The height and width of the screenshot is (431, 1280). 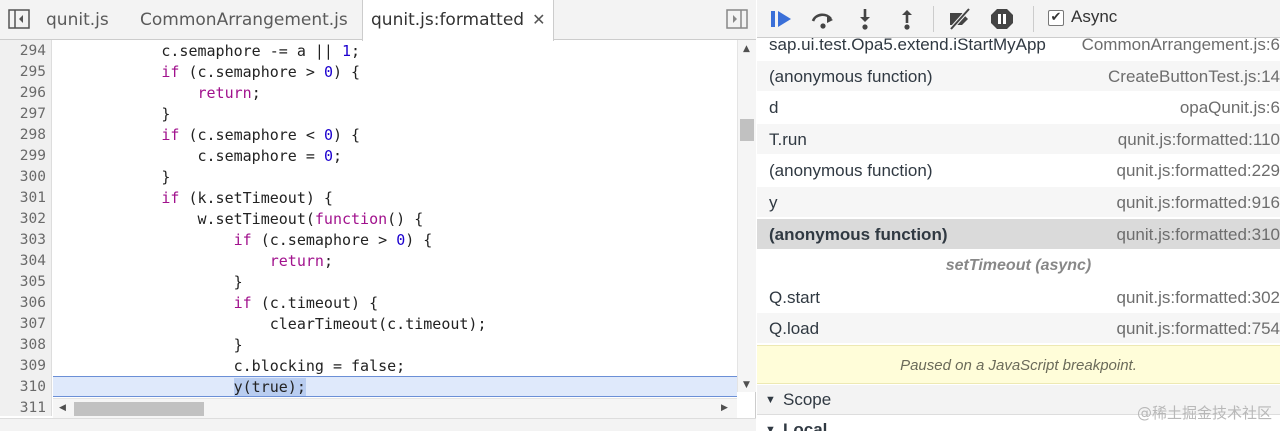 What do you see at coordinates (23, 282) in the screenshot?
I see `line-number: 305` at bounding box center [23, 282].